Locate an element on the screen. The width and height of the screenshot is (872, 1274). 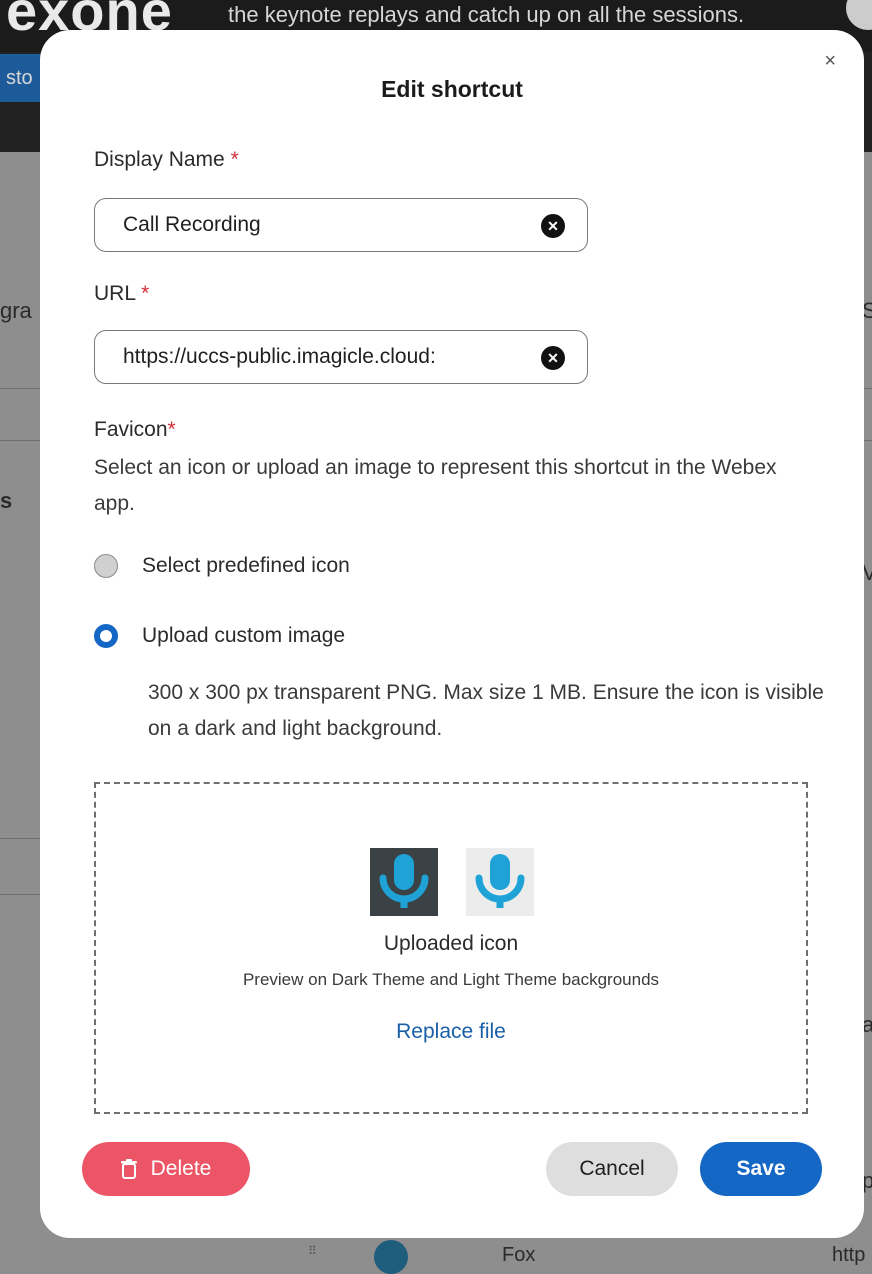
clear-display-name-icon: ✕ is located at coordinates (553, 226).